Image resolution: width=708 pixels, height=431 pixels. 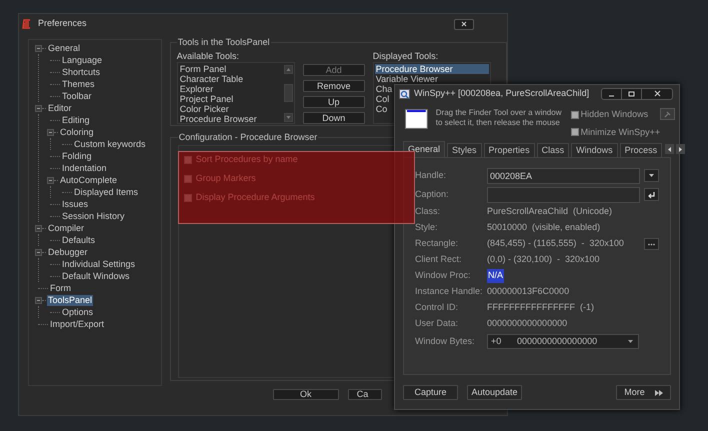 I want to click on tree-item: Editor, so click(x=60, y=108).